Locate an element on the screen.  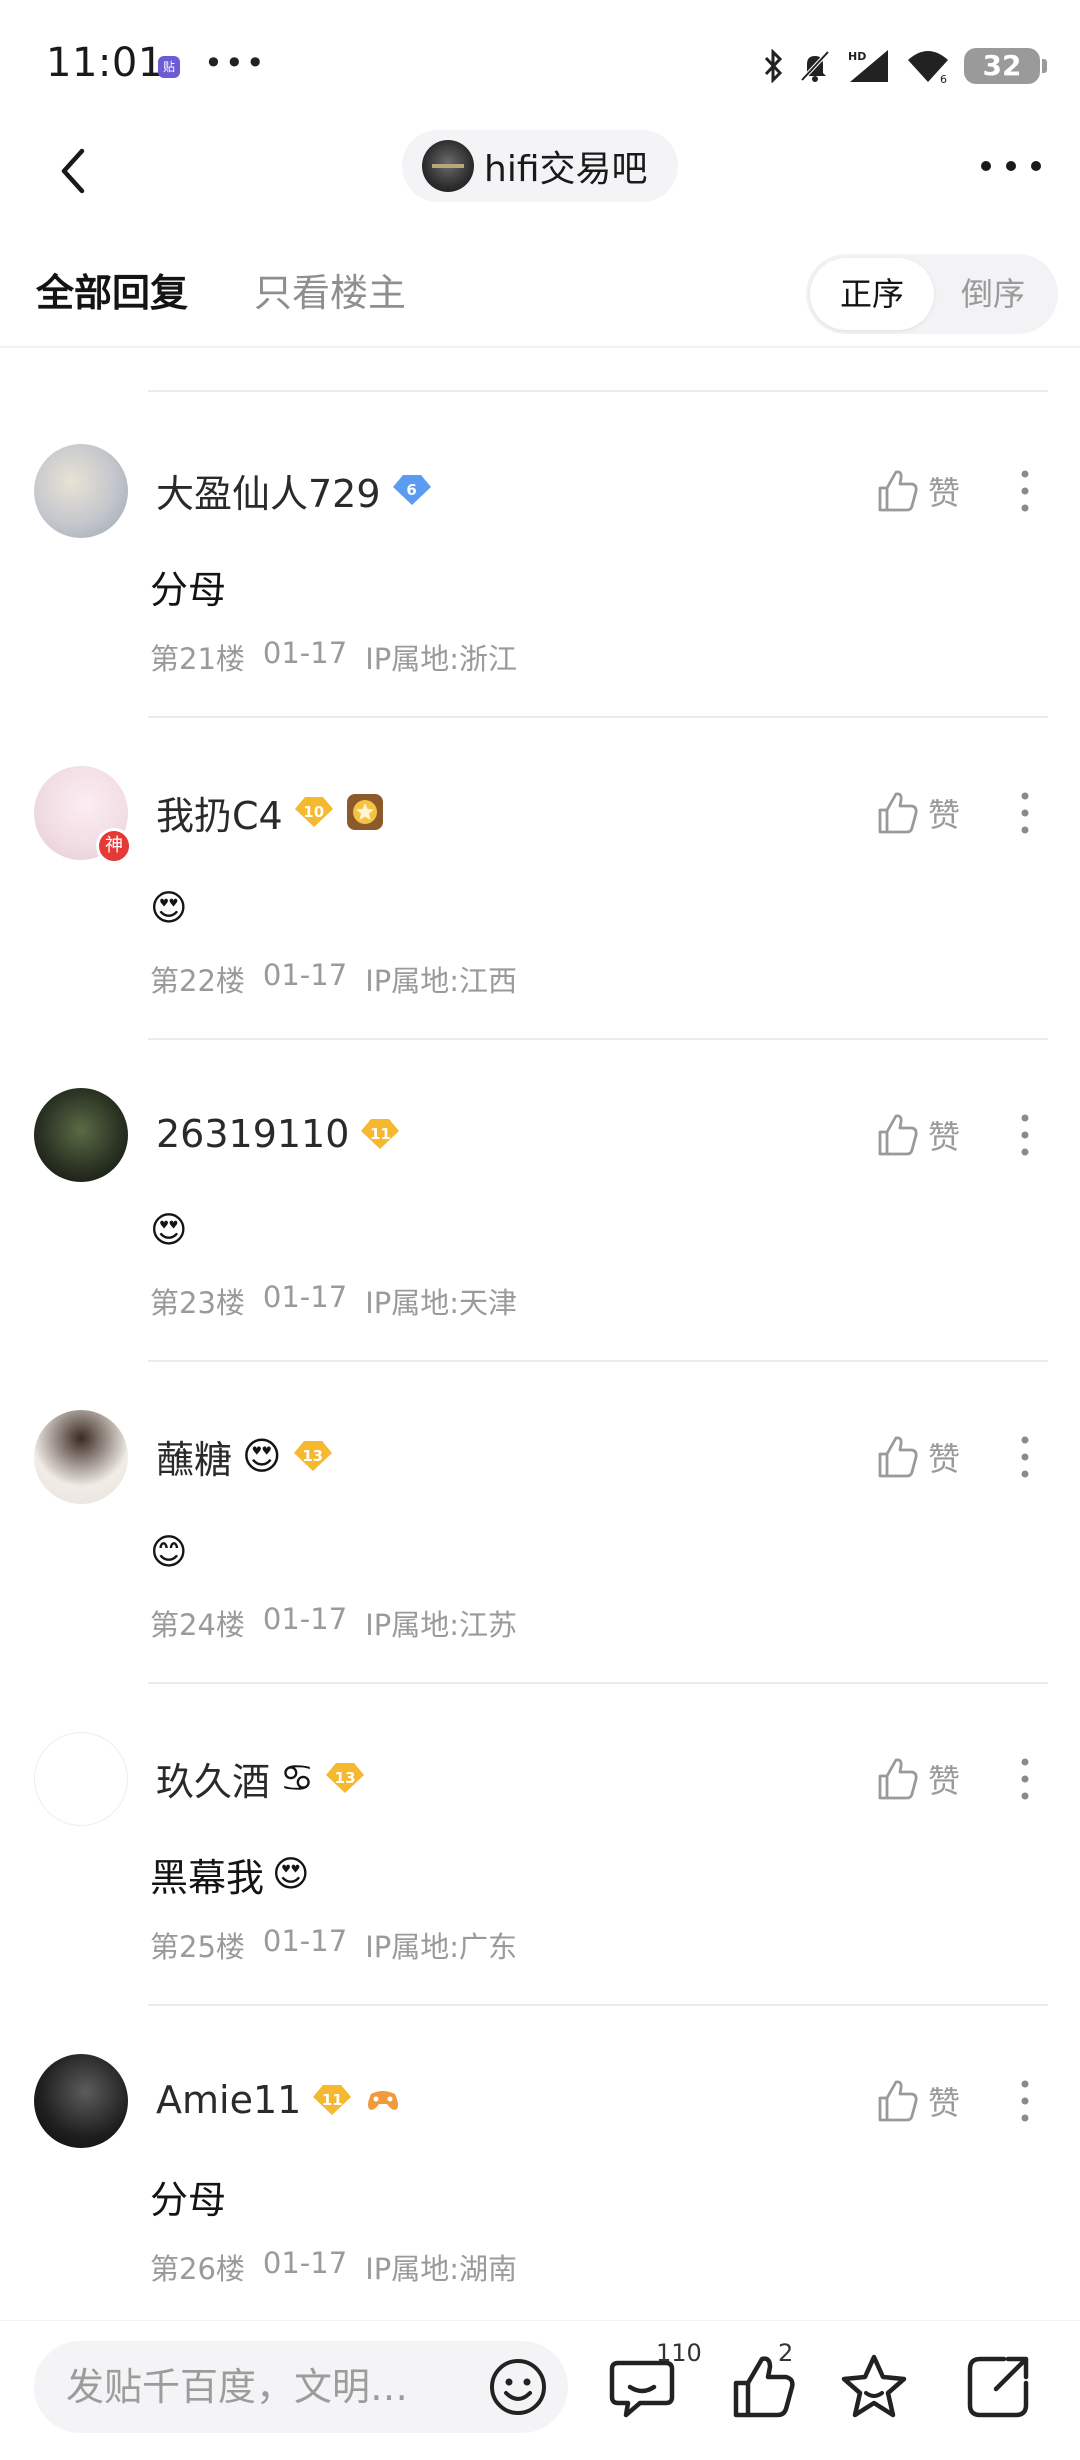
sort-toggle: 正序 倒序 is located at coordinates (932, 294).